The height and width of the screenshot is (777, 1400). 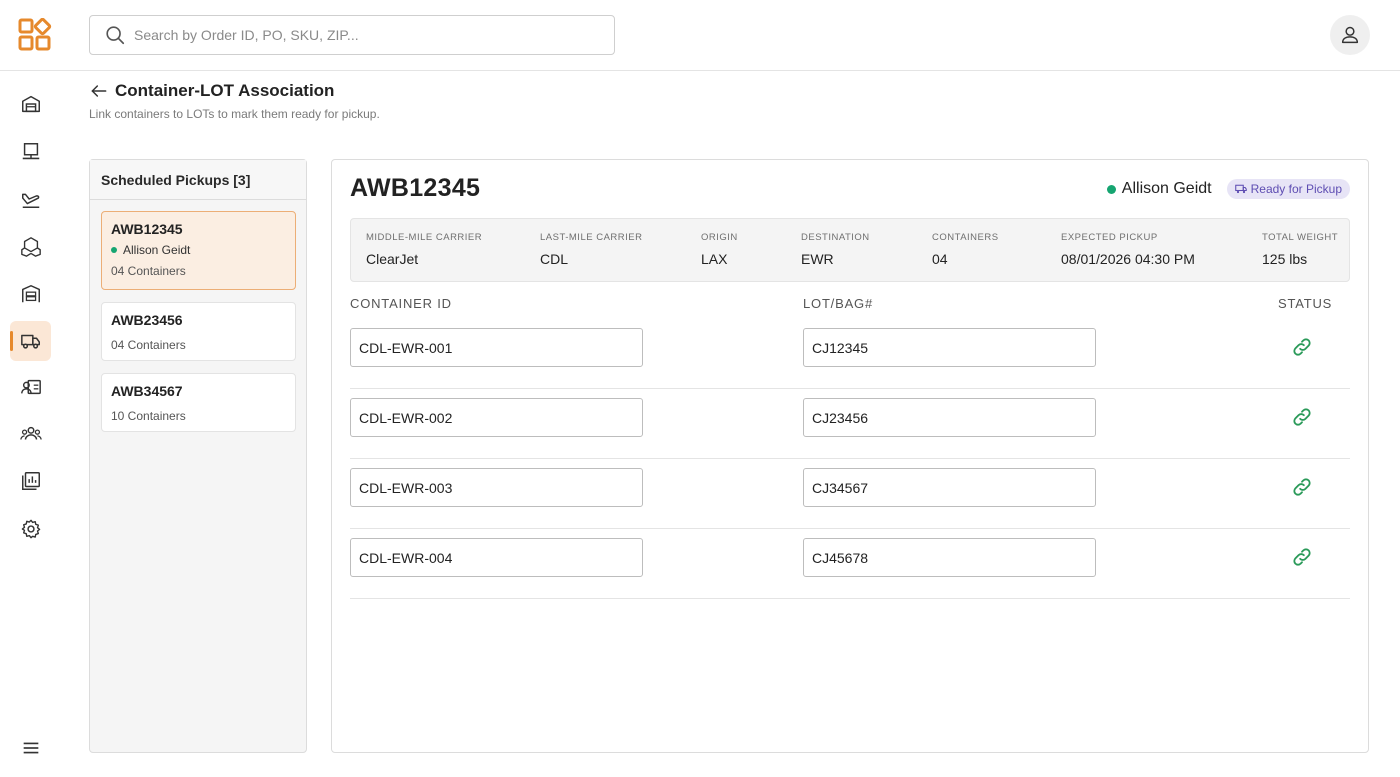 I want to click on report-icon, so click(x=30, y=481).